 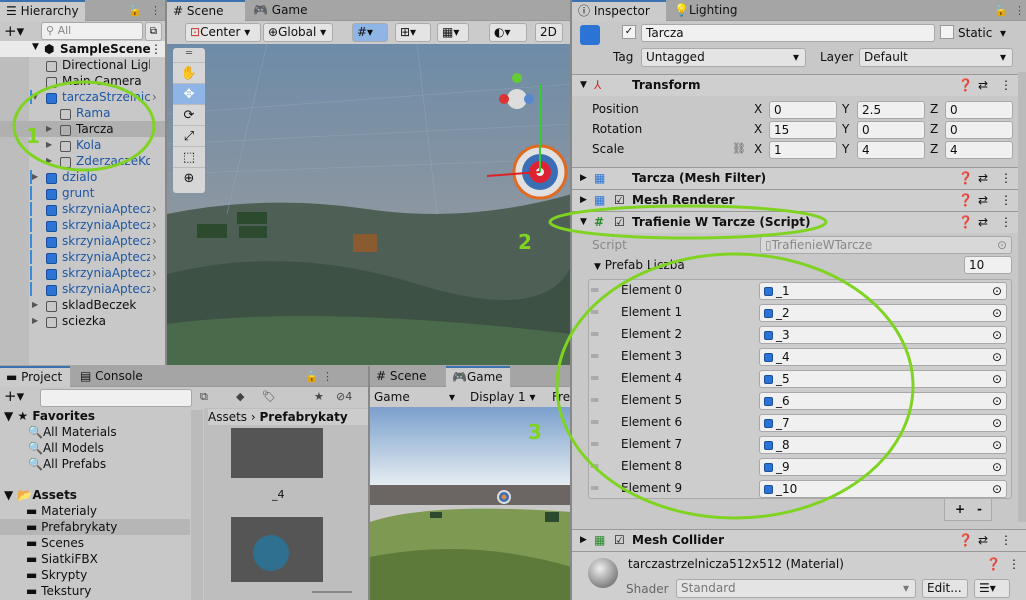 I want to click on breadcrumb-prefabrykaty: Prefabrykaty, so click(x=304, y=417).